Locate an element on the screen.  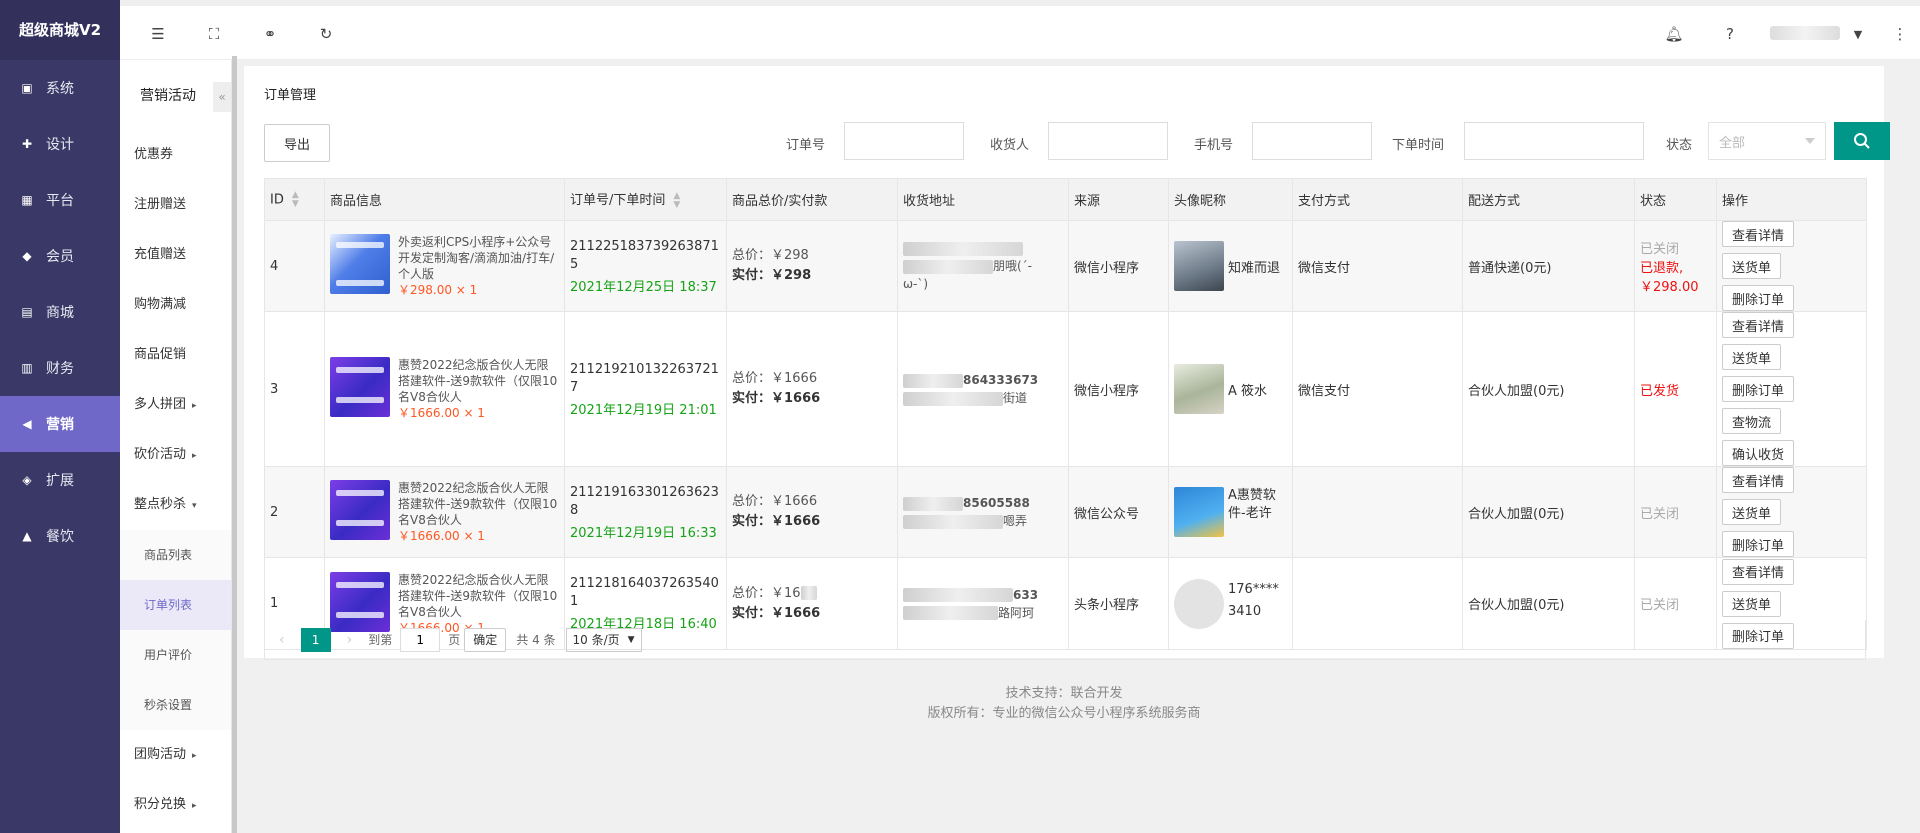
cell-order: 2112191633012636238 2021年12月19日 16:33 is located at coordinates (645, 512).